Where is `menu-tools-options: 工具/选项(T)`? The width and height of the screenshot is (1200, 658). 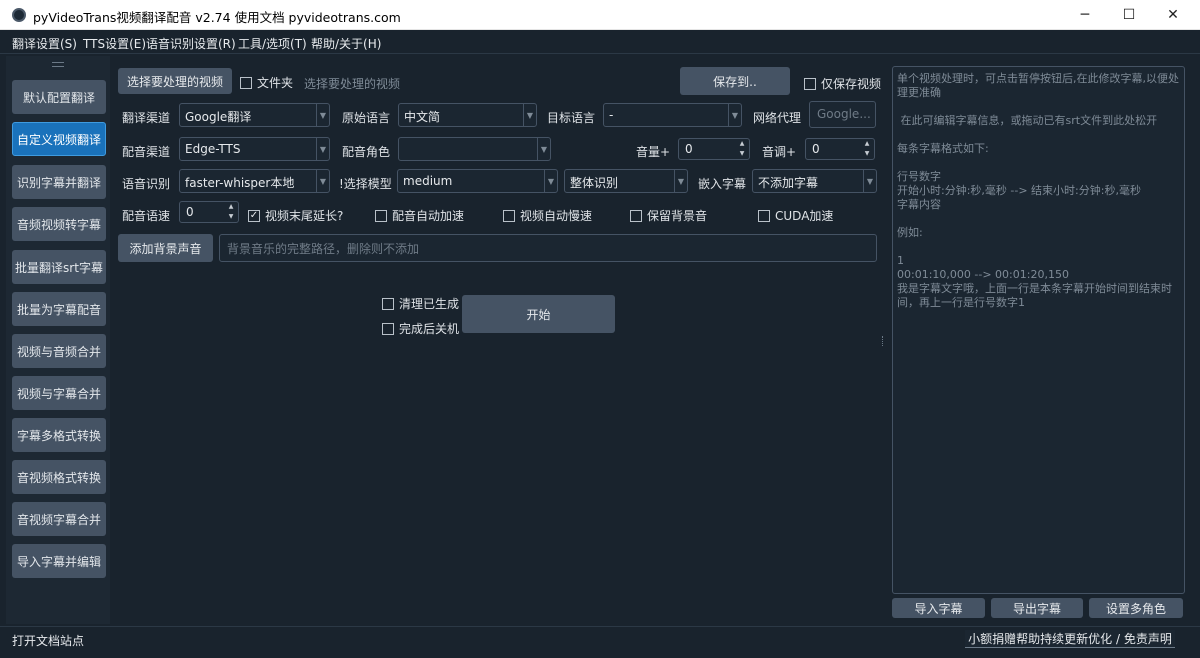
menu-tools-options: 工具/选项(T) is located at coordinates (272, 43).